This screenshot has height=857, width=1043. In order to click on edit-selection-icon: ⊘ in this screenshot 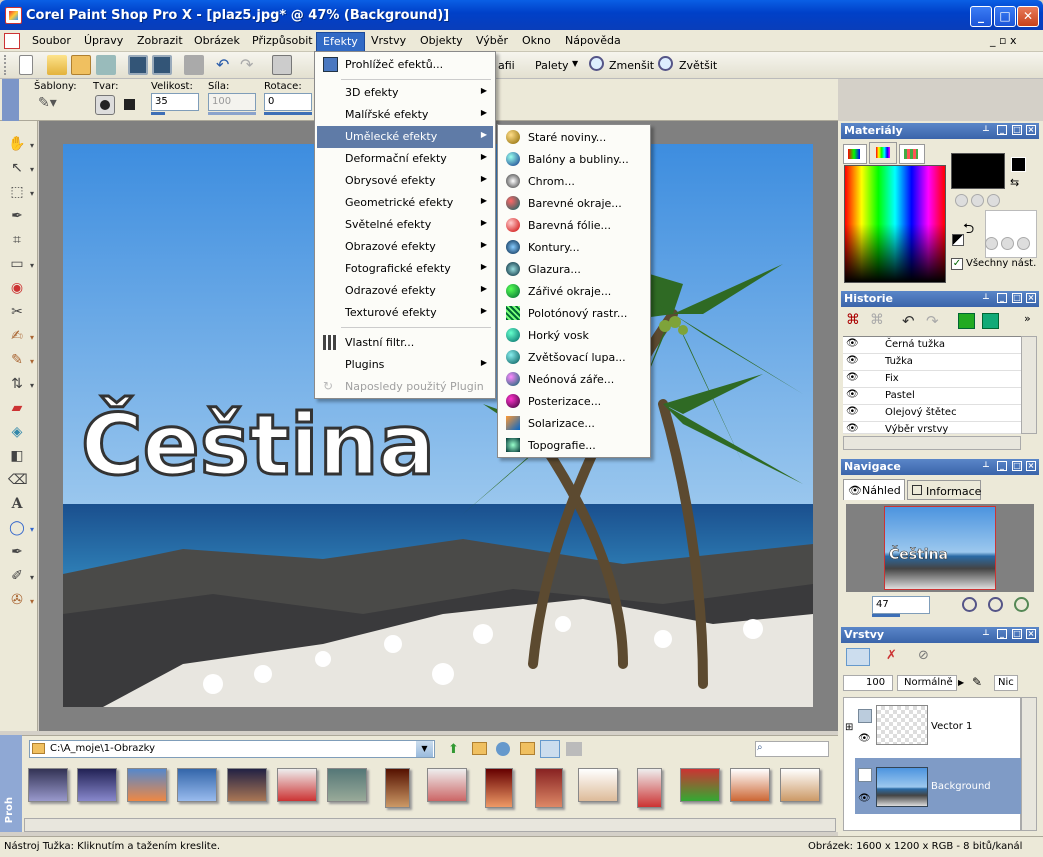, I will do `click(923, 655)`.